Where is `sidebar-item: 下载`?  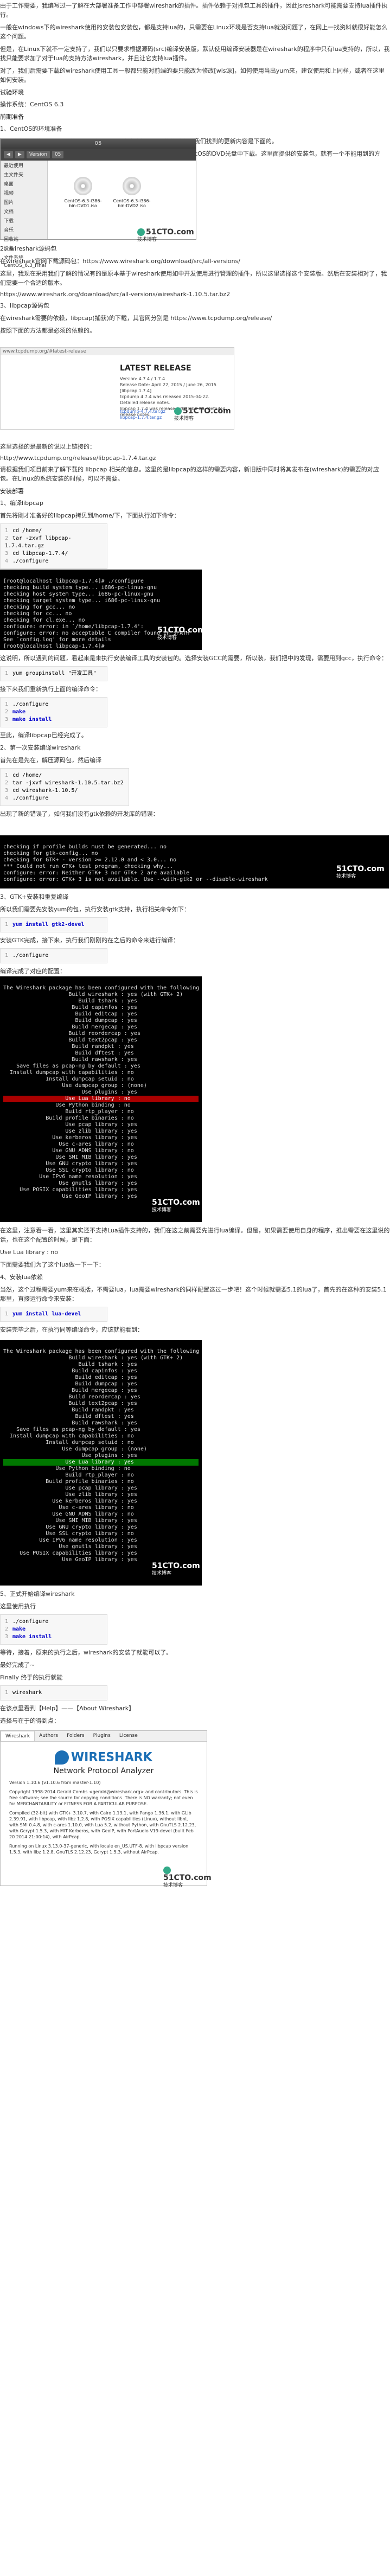
sidebar-item: 下载 is located at coordinates (24, 220).